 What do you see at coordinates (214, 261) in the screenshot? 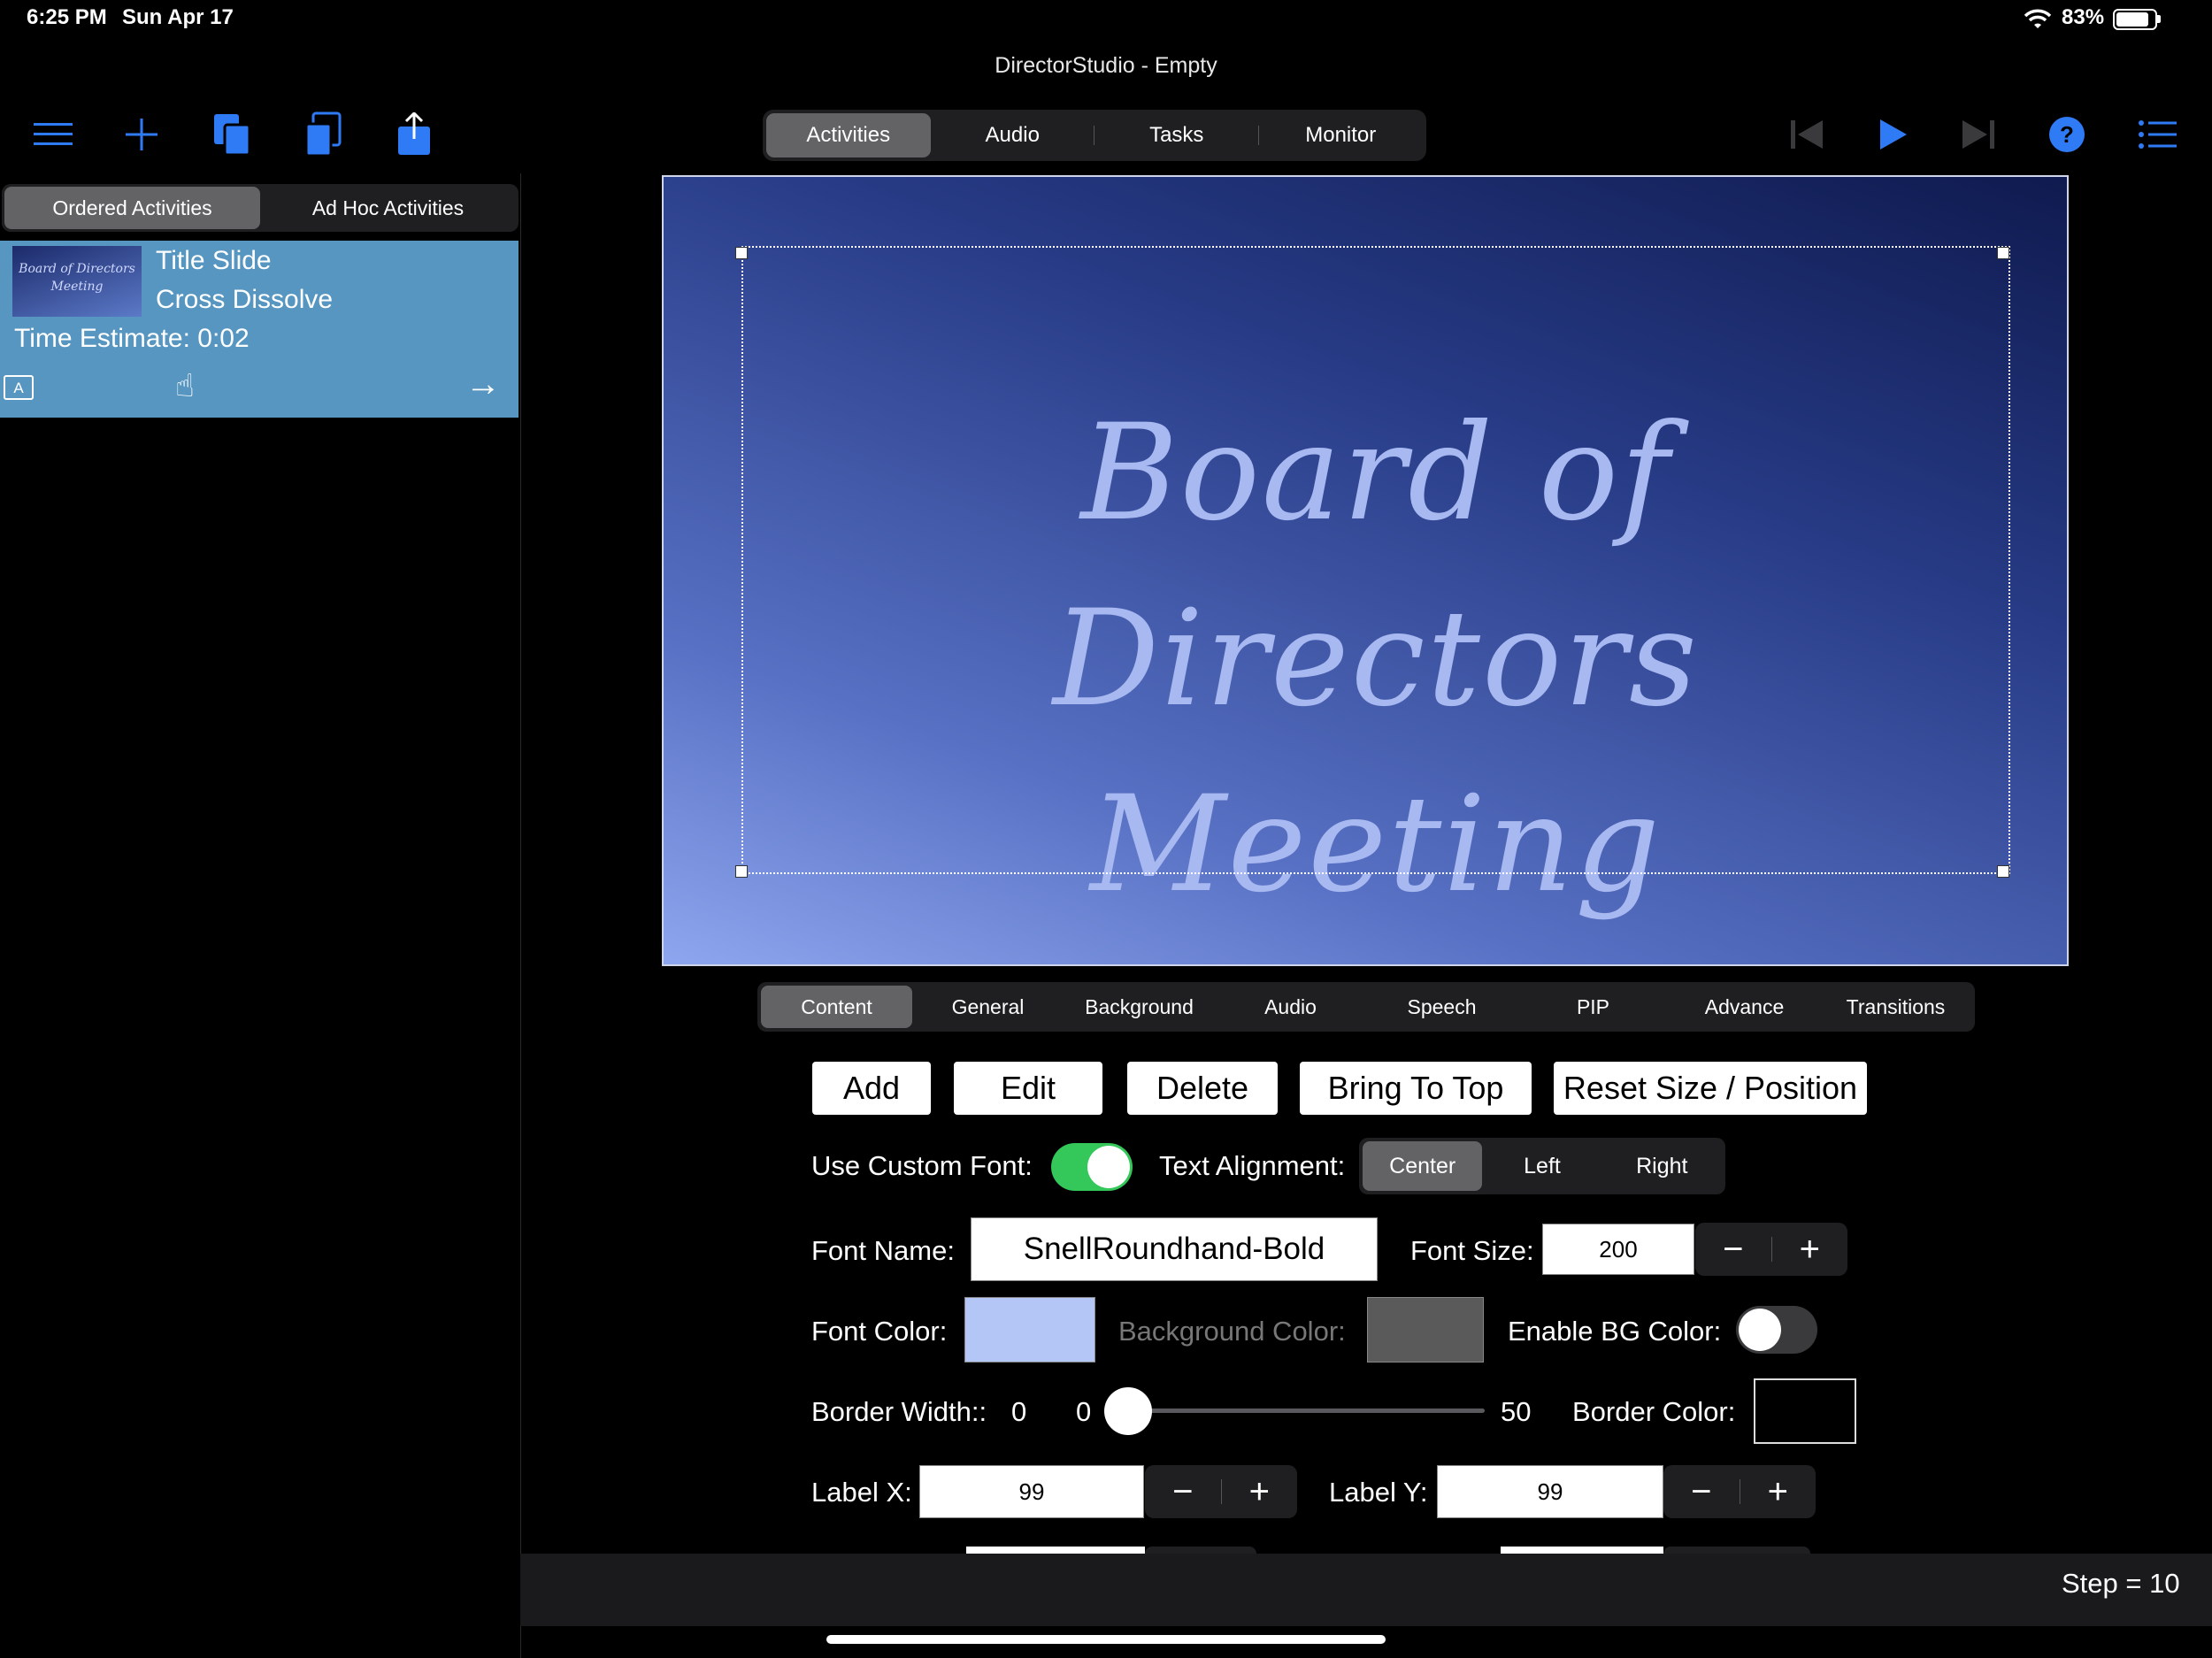
I see `activity-title: Title Slide` at bounding box center [214, 261].